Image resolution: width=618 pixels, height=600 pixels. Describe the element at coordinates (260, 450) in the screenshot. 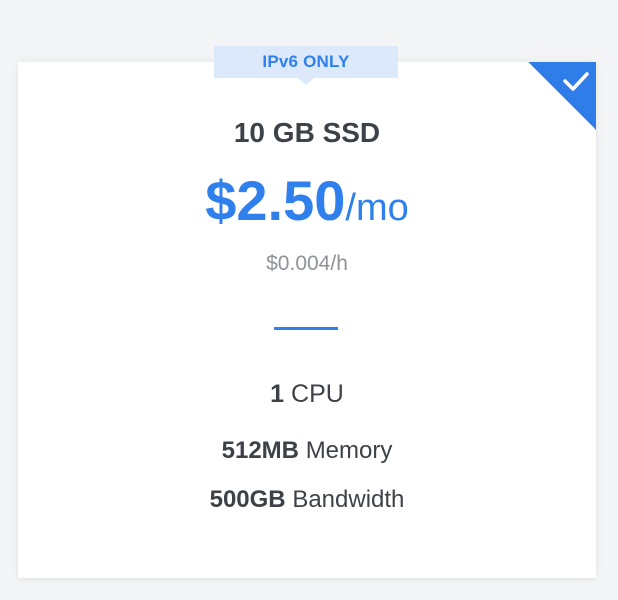

I see `memory-value: 512MB` at that location.